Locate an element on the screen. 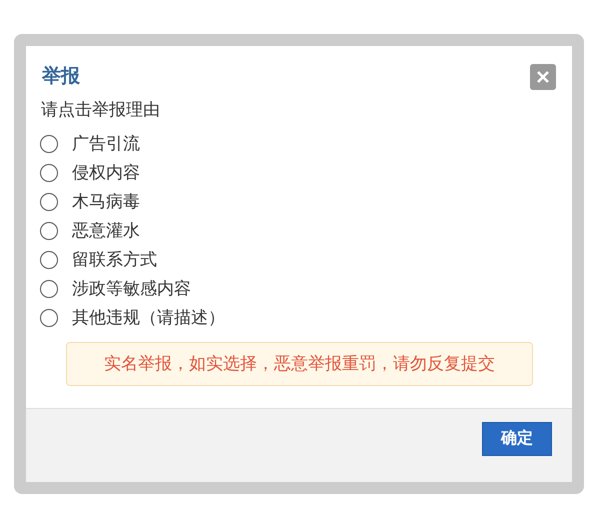 The height and width of the screenshot is (510, 602). reason-option: 涉政等敏感内容 is located at coordinates (115, 289).